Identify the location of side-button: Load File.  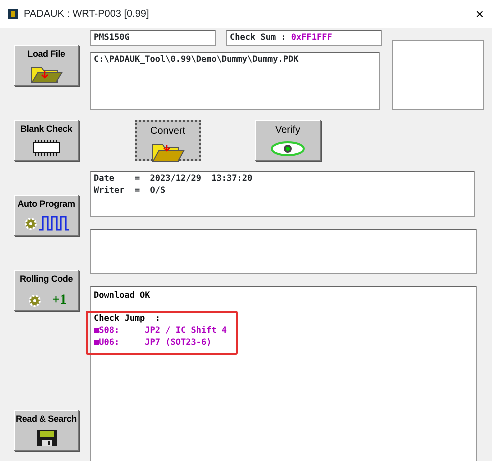
(46, 65).